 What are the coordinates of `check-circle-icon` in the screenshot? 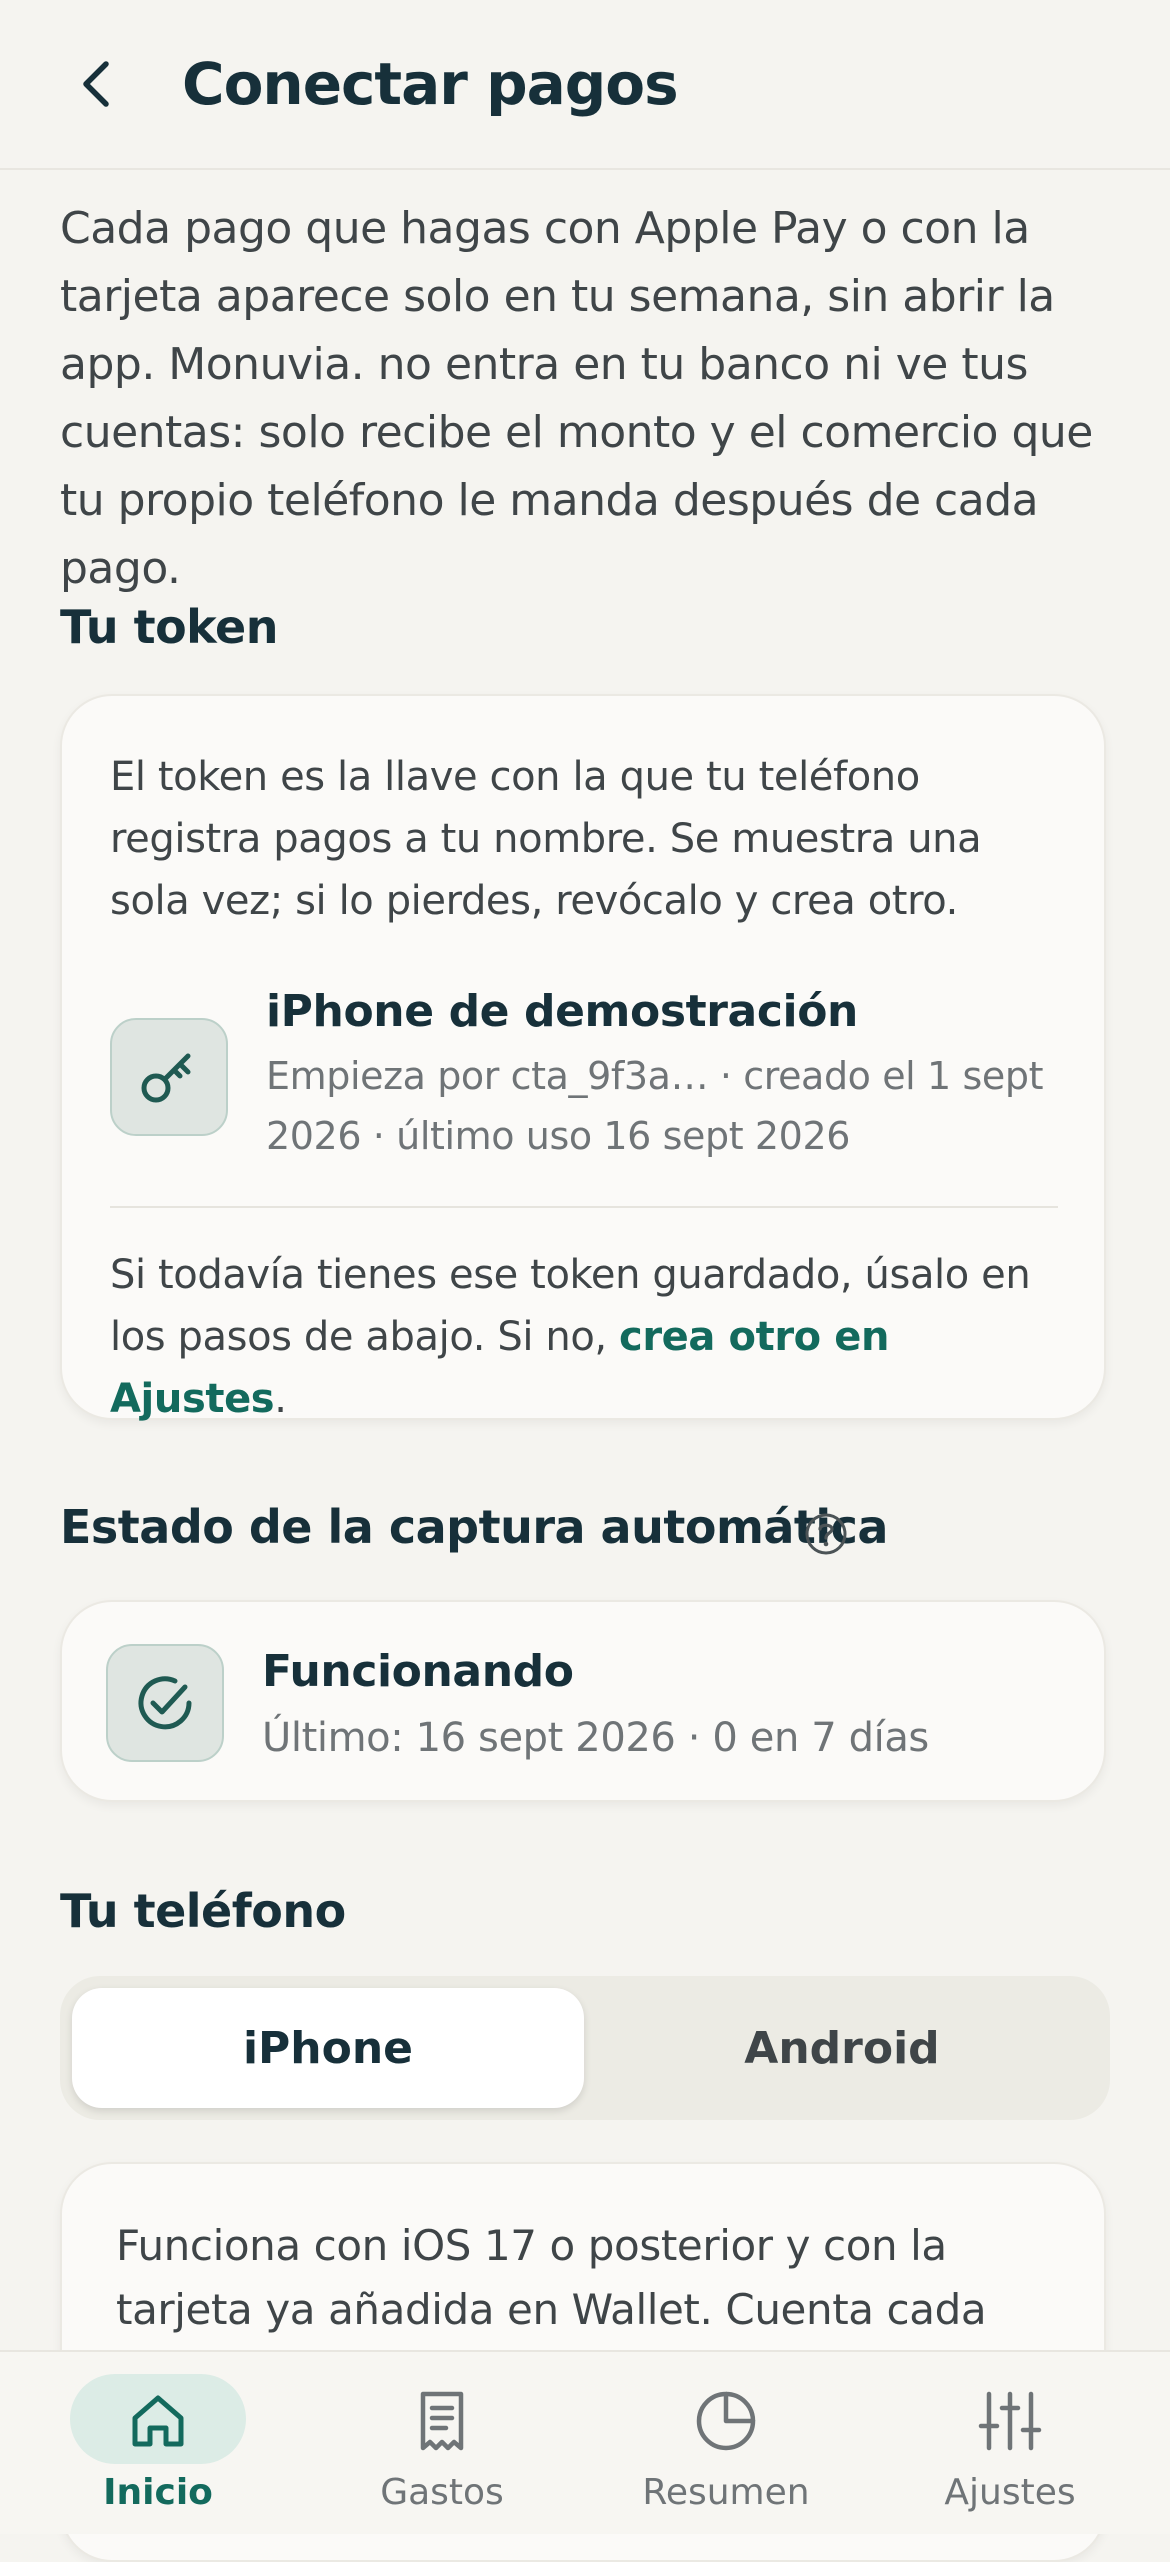 It's located at (165, 1703).